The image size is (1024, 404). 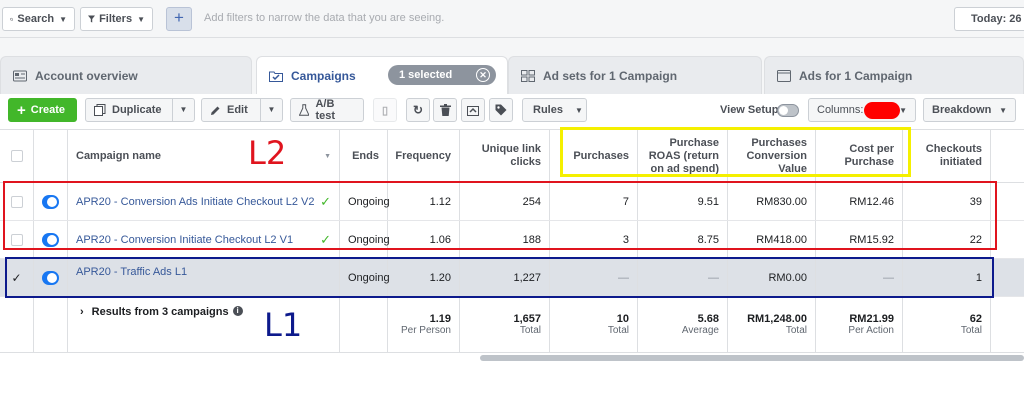 I want to click on info-icon: i, so click(x=237, y=311).